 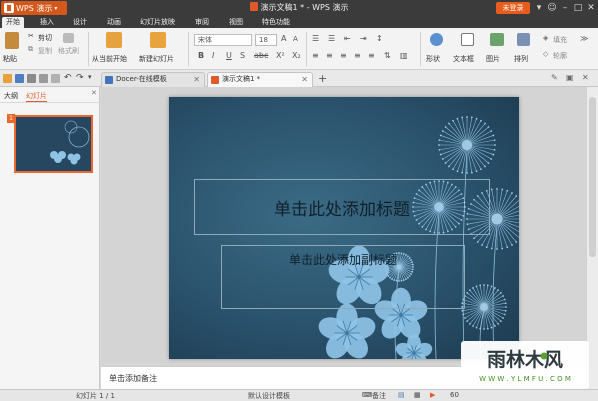 What do you see at coordinates (552, 8) in the screenshot?
I see `help-icon: ☺` at bounding box center [552, 8].